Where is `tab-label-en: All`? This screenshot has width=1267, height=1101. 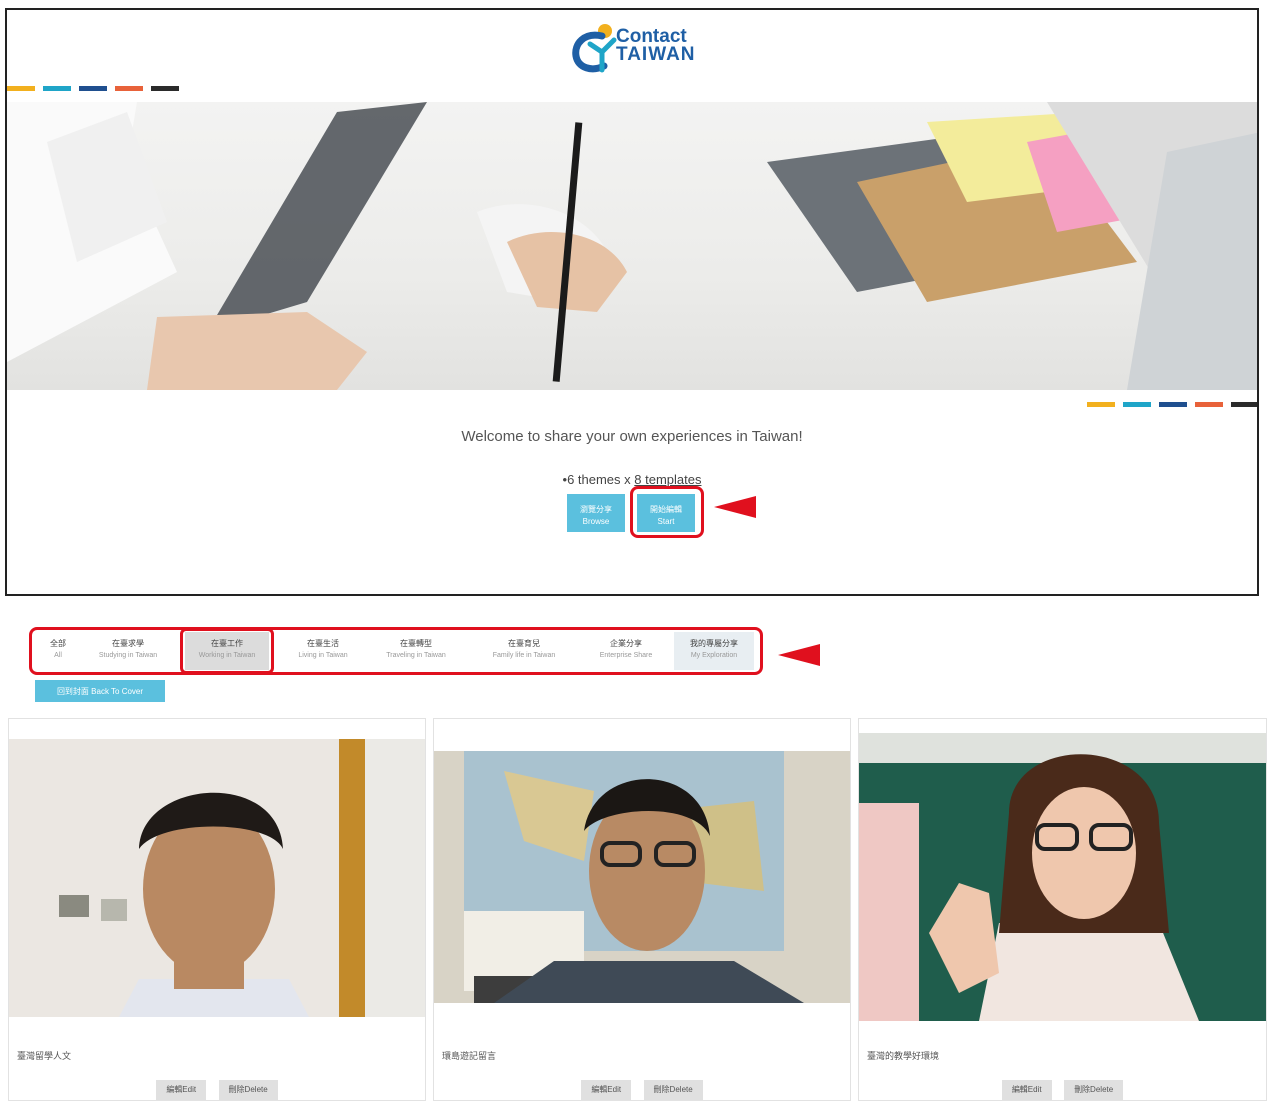 tab-label-en: All is located at coordinates (58, 655).